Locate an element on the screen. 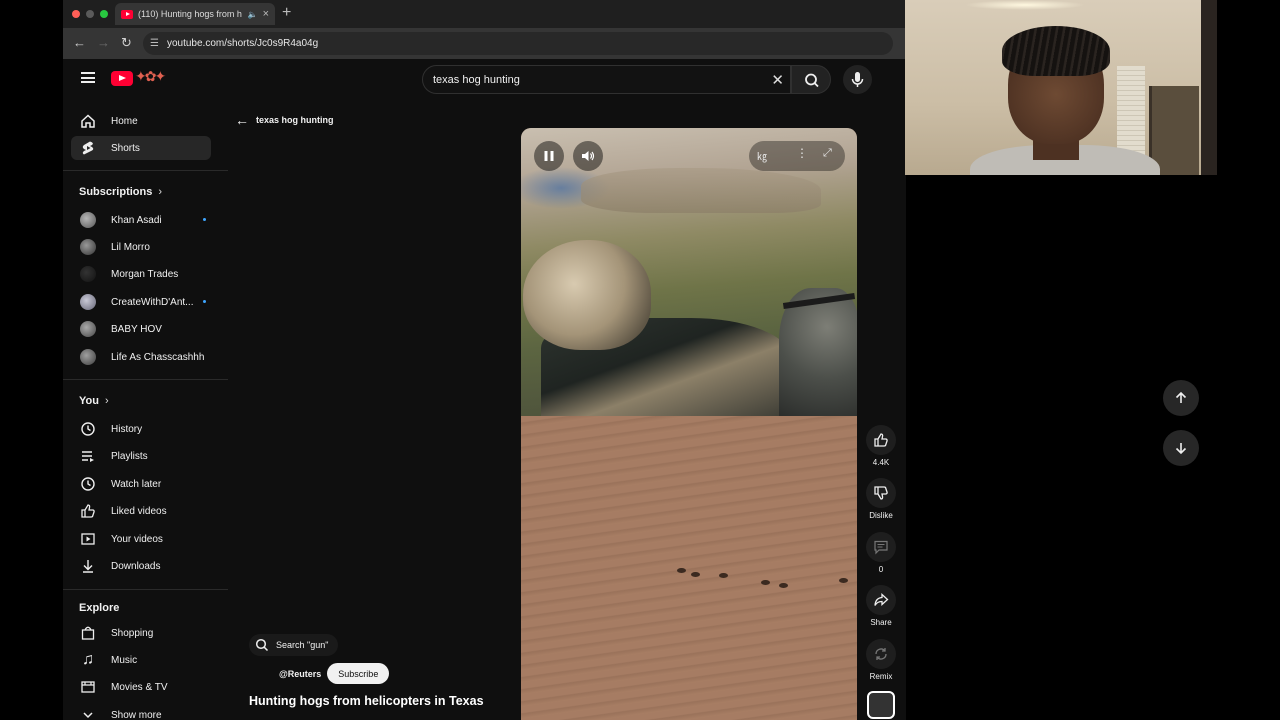  sidebar-item-subscription: Lil Morro is located at coordinates (141, 247).